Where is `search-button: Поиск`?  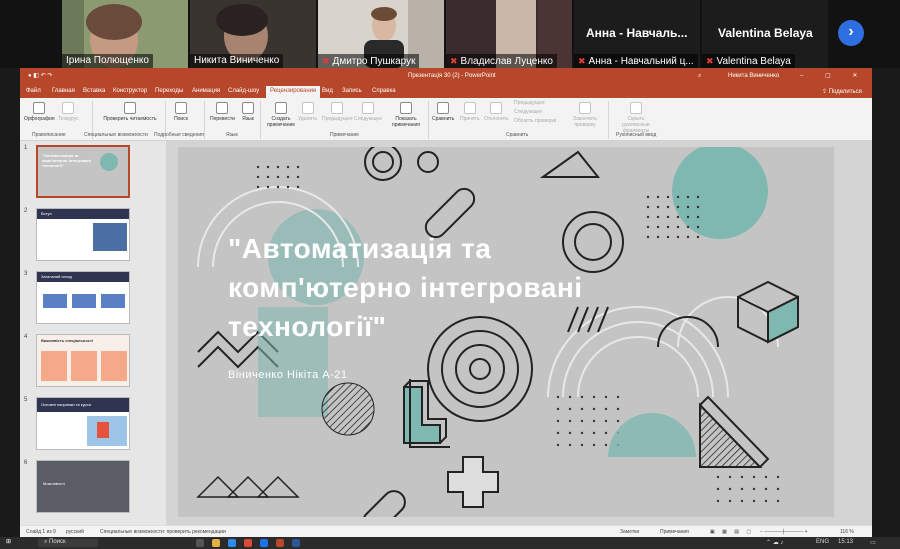
search-button: Поиск is located at coordinates (181, 112).